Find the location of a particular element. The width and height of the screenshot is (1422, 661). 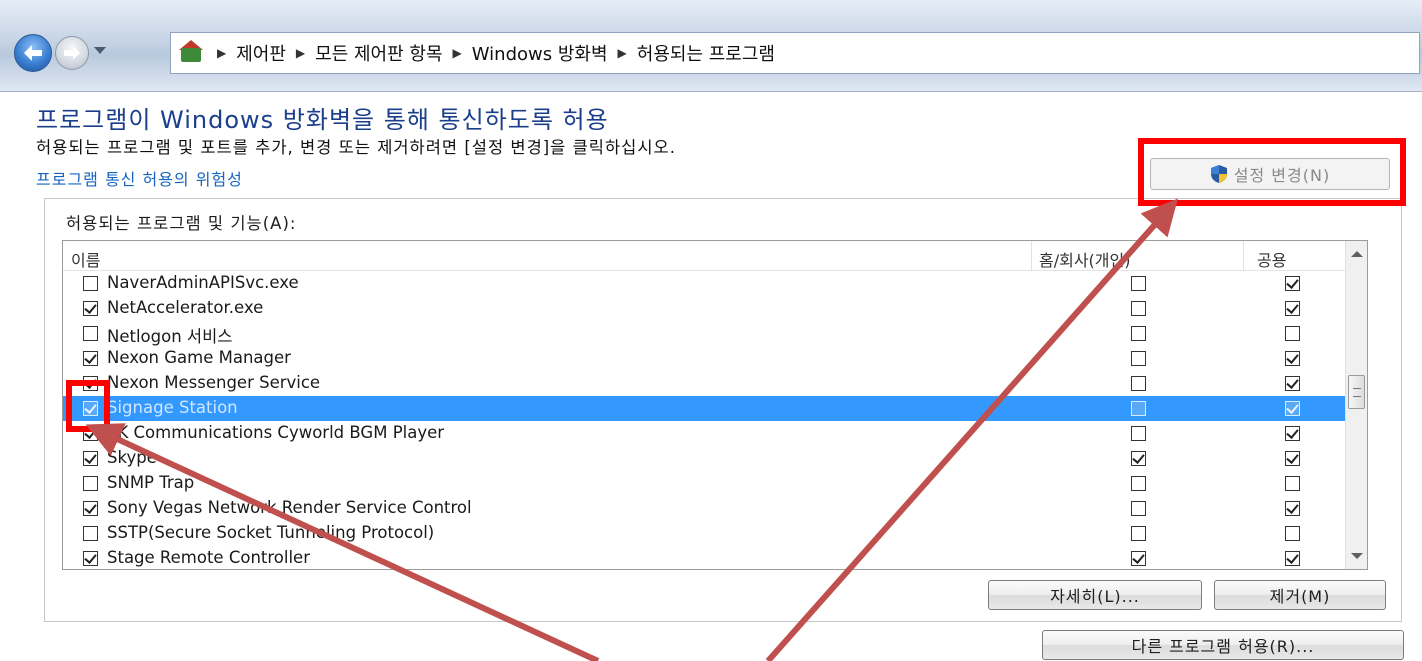

program-name: Nexon Game Manager is located at coordinates (199, 357).